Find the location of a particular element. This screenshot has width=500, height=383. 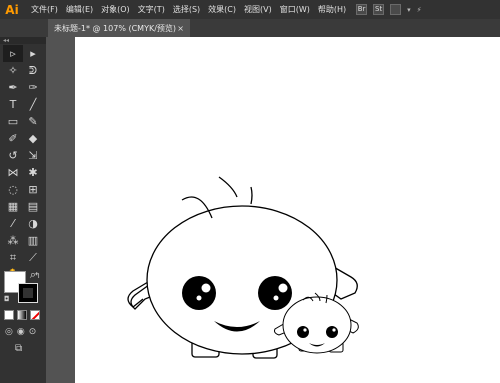

eraser-tool-icon: ◆ is located at coordinates (33, 138).